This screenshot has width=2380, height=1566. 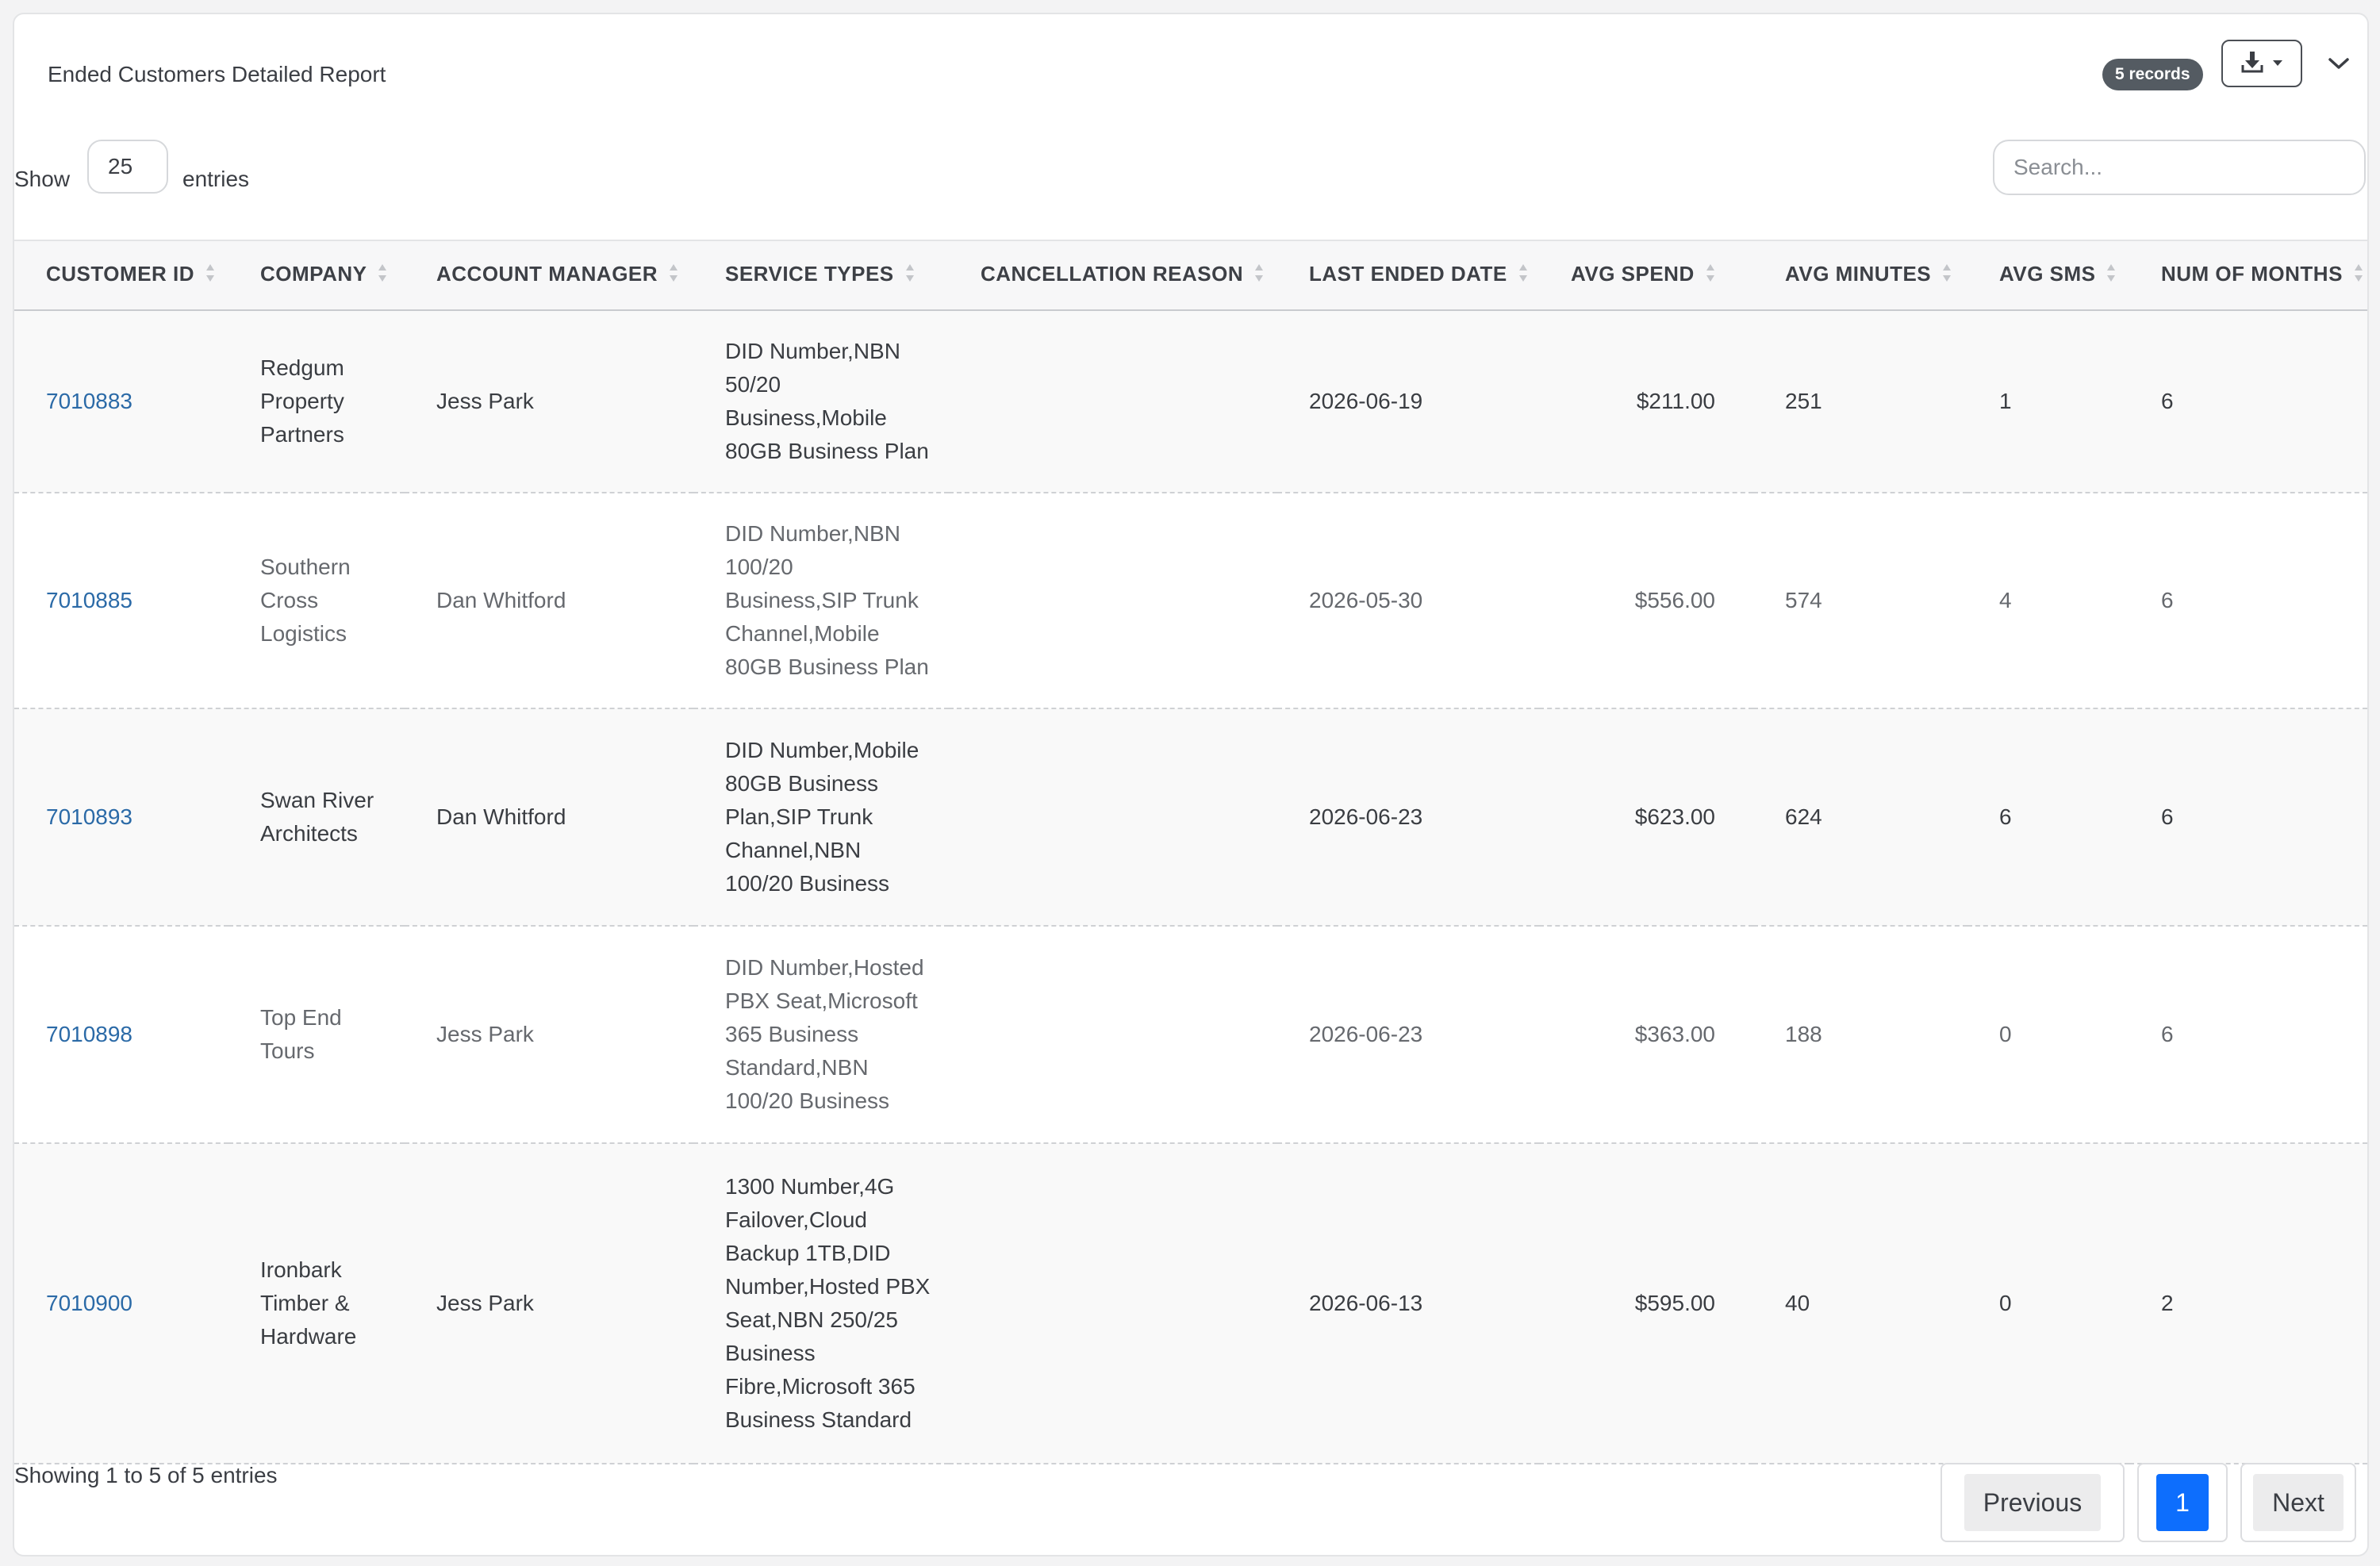 What do you see at coordinates (820, 1386) in the screenshot?
I see `service_types-line: Fibre,Microsoft 365` at bounding box center [820, 1386].